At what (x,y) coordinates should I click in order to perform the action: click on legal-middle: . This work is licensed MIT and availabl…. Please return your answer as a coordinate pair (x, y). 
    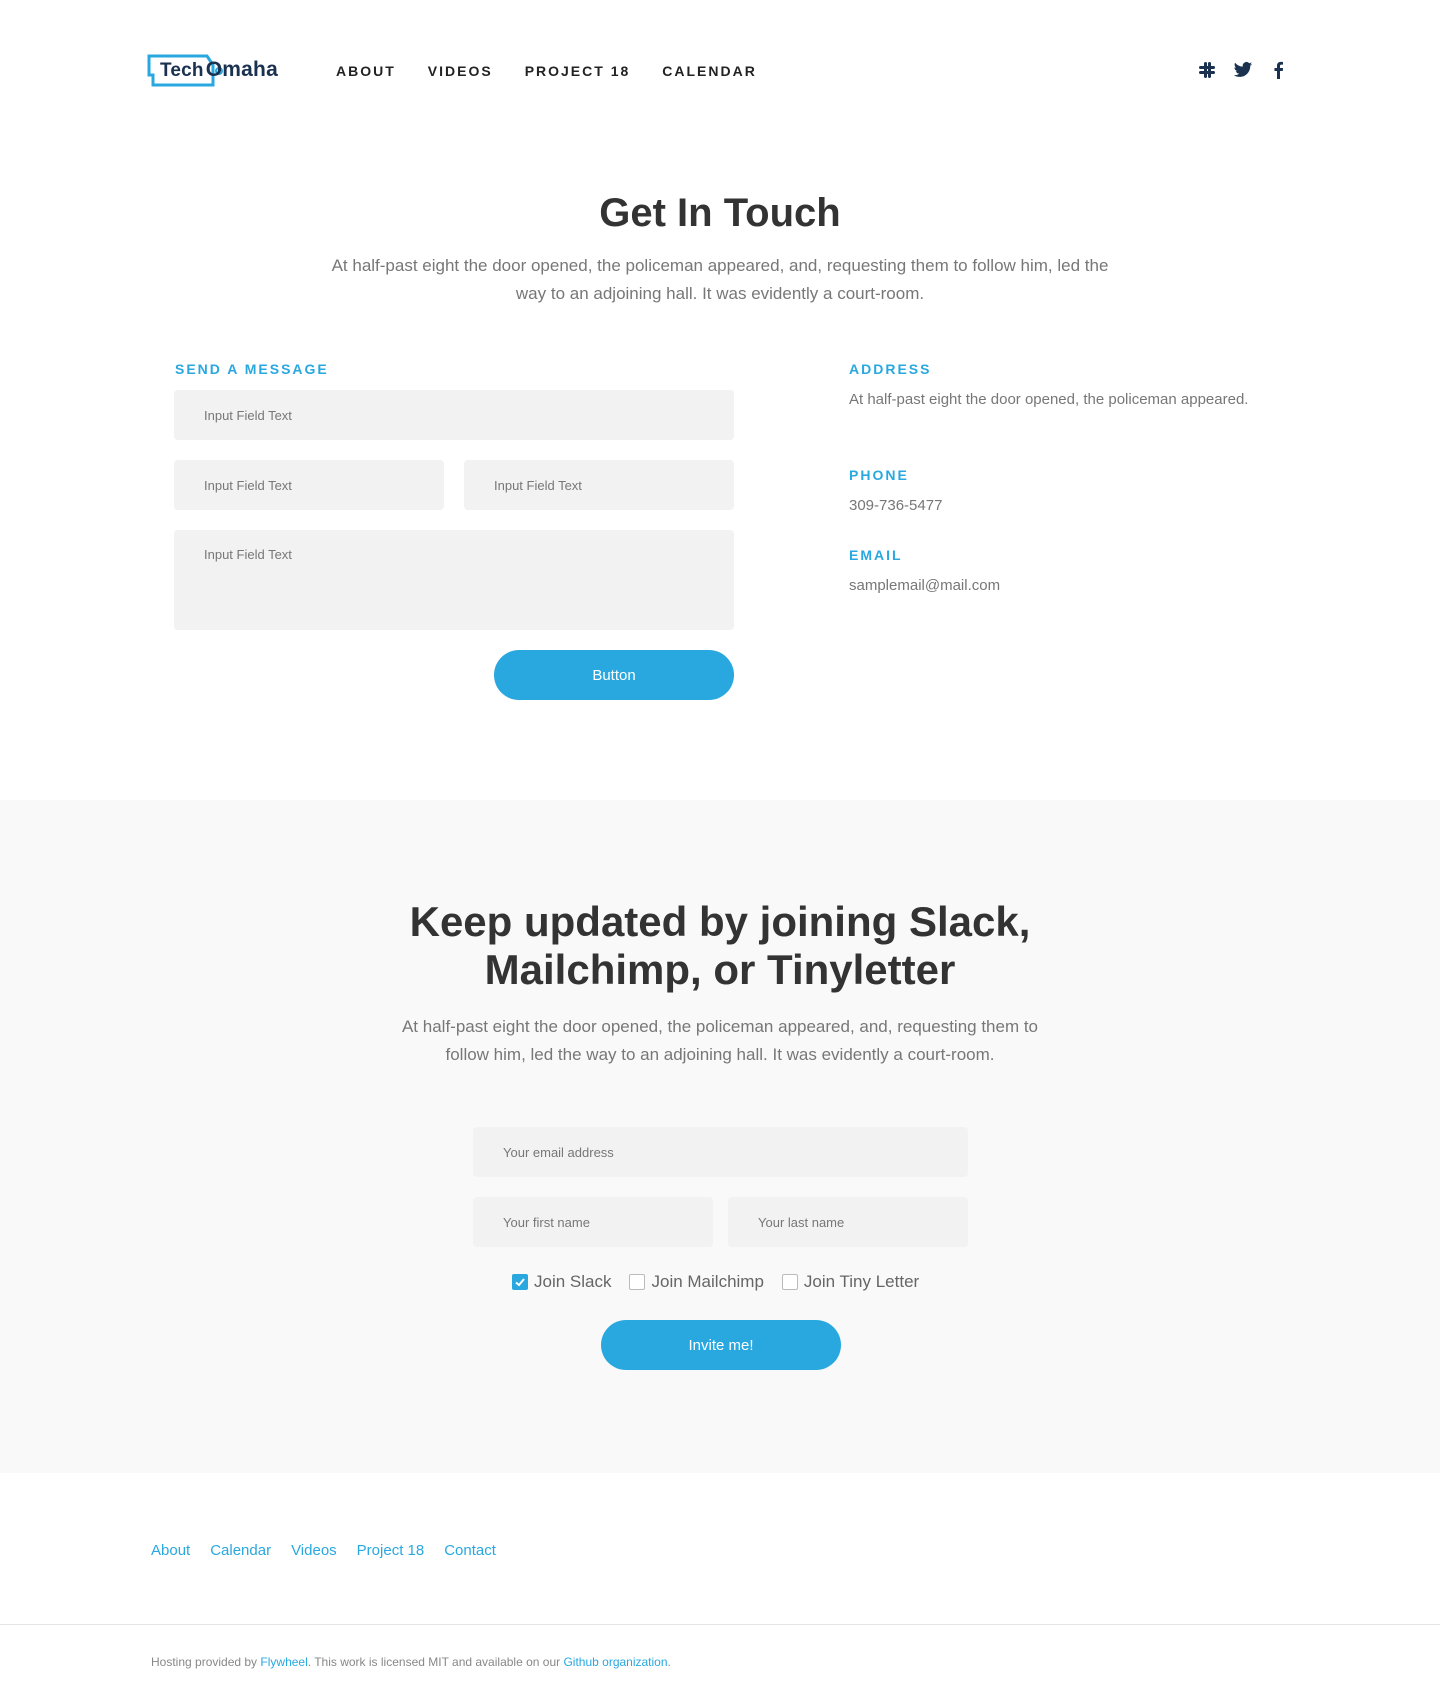
    Looking at the image, I should click on (435, 1662).